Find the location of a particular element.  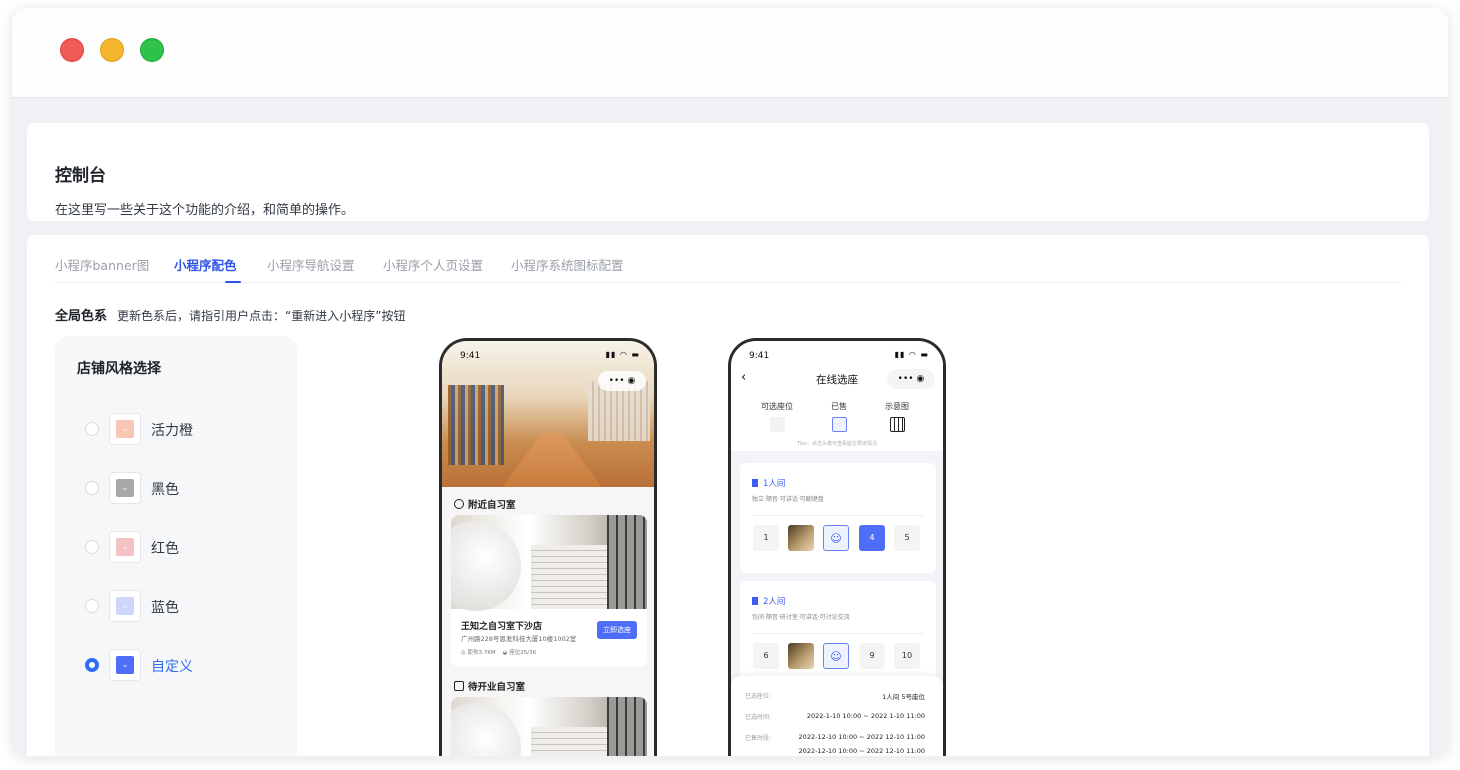

option-label: 红色 is located at coordinates (165, 549).